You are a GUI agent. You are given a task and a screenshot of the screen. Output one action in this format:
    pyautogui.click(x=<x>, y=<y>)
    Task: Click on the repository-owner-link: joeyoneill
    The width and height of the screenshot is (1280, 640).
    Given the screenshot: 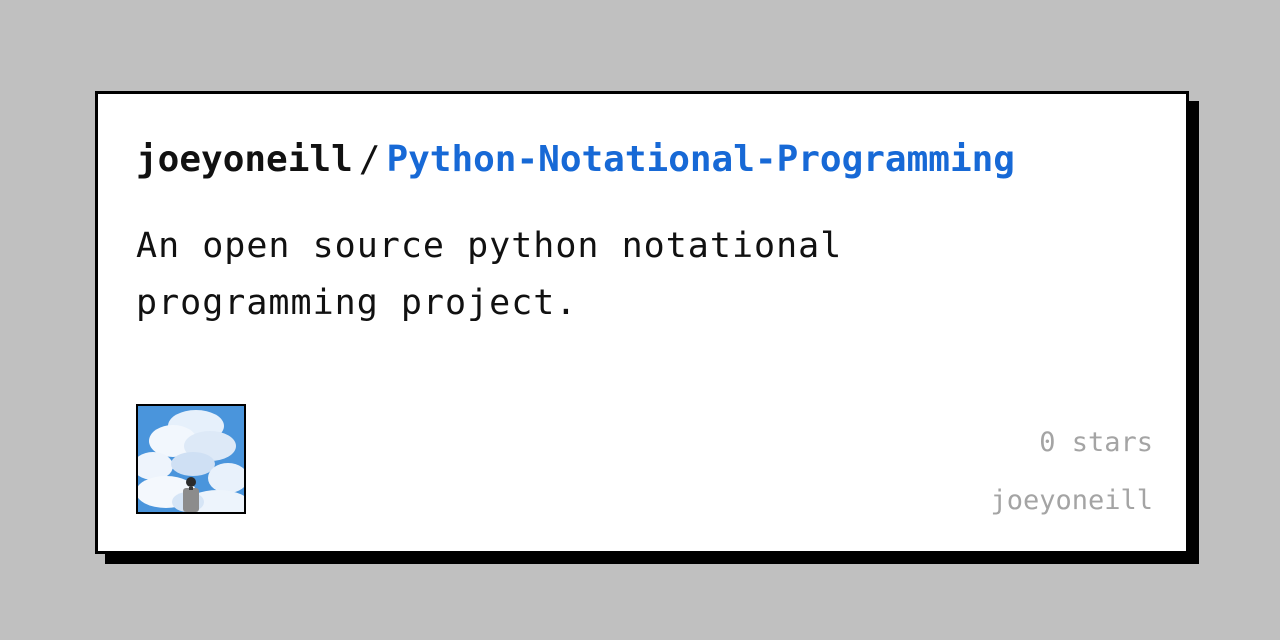 What is the action you would take?
    pyautogui.click(x=244, y=159)
    